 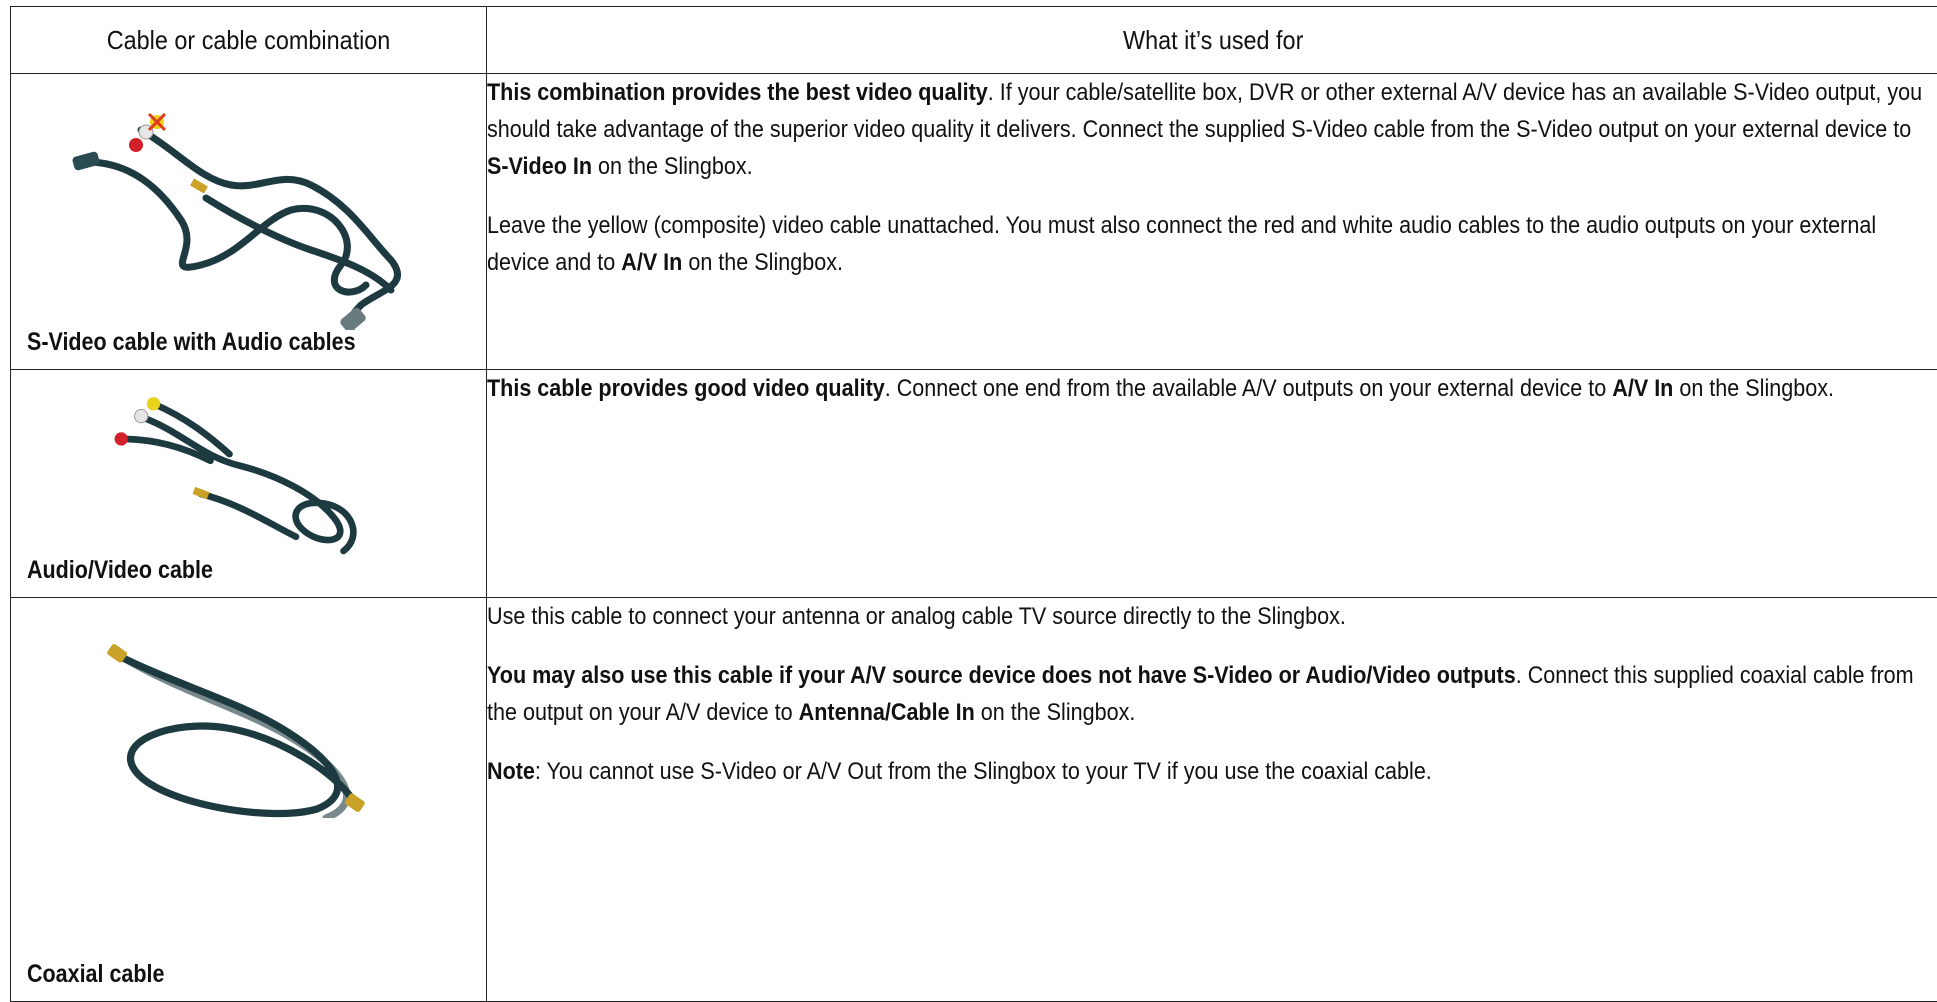 What do you see at coordinates (191, 342) in the screenshot?
I see `cable-caption: S-Video cable with Audio cables` at bounding box center [191, 342].